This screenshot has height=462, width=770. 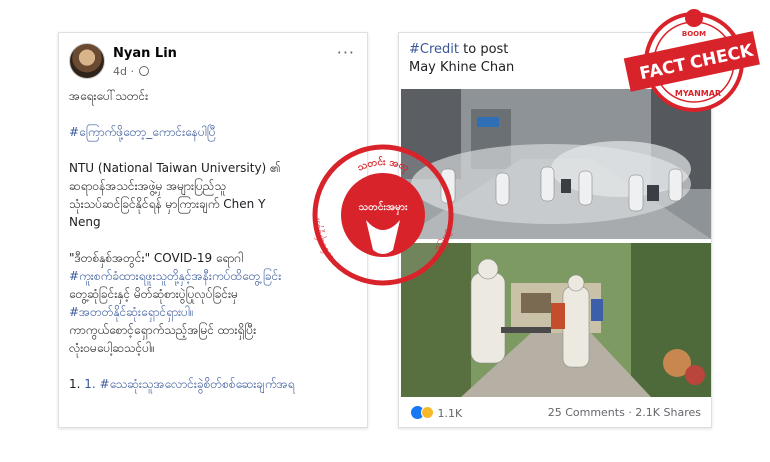 What do you see at coordinates (382, 207) in the screenshot?
I see `stamp-center-text: သတင်းအမှား` at bounding box center [382, 207].